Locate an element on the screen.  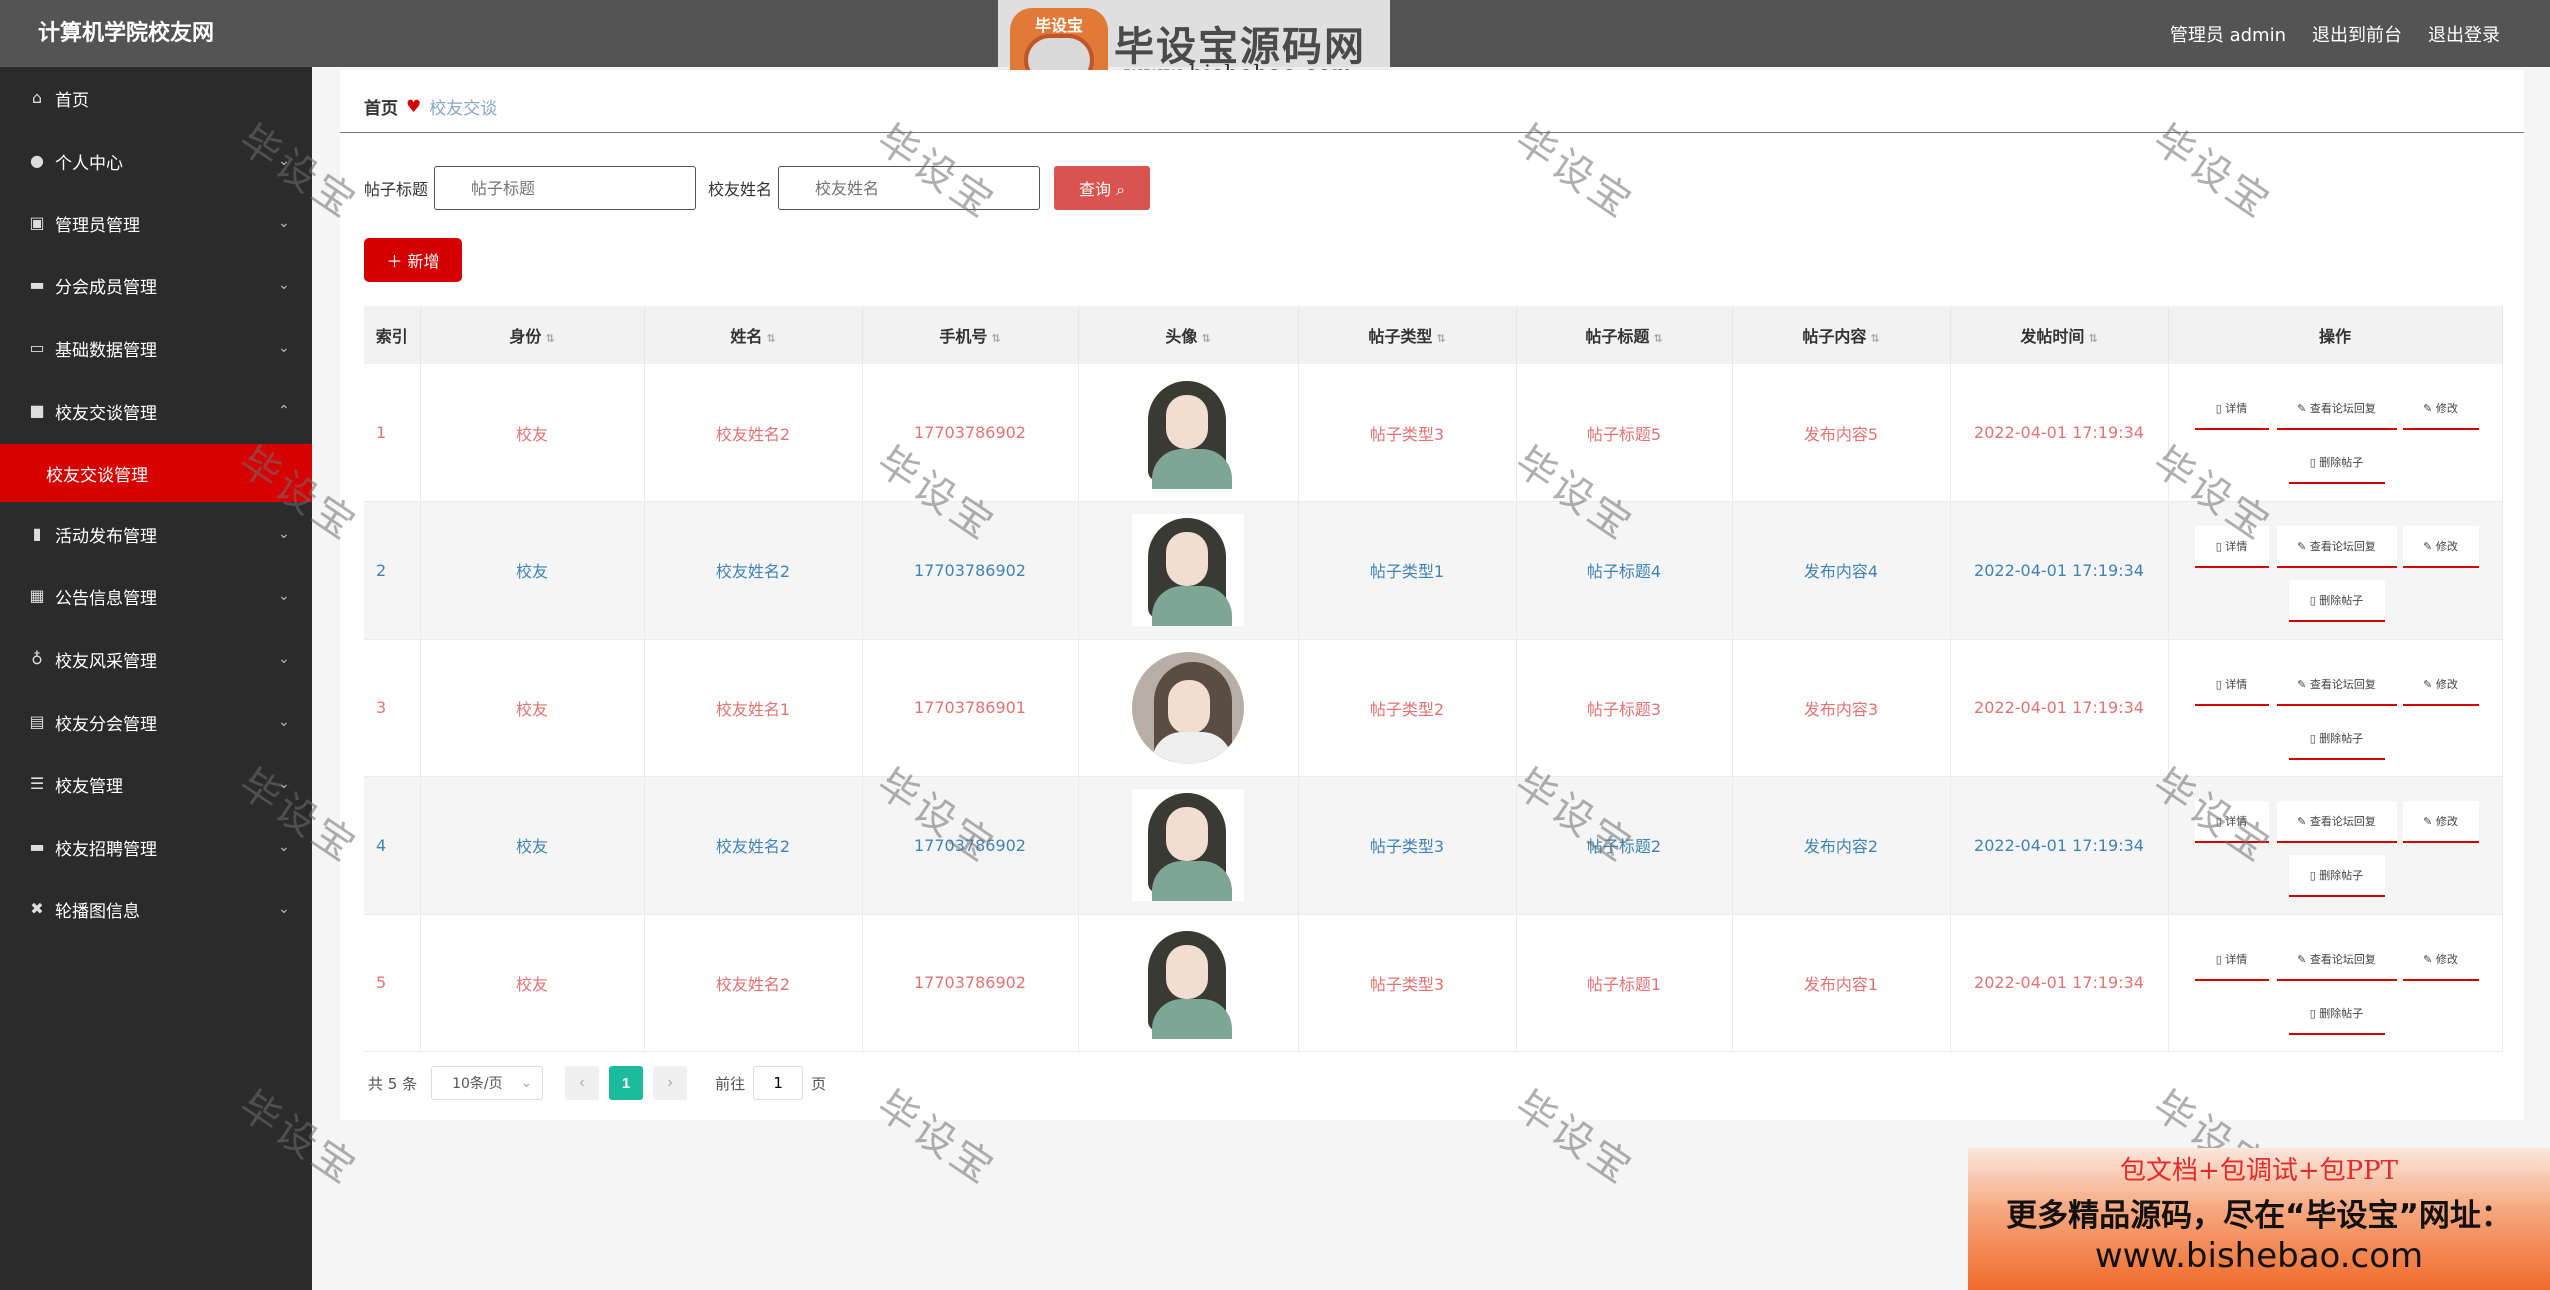
breadcrumb-home: 首页 is located at coordinates (381, 106).